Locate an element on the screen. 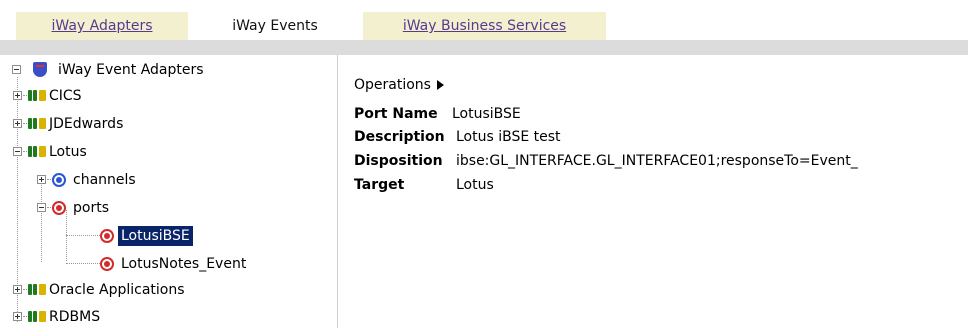  tree-node-channels: channels is located at coordinates (160, 180).